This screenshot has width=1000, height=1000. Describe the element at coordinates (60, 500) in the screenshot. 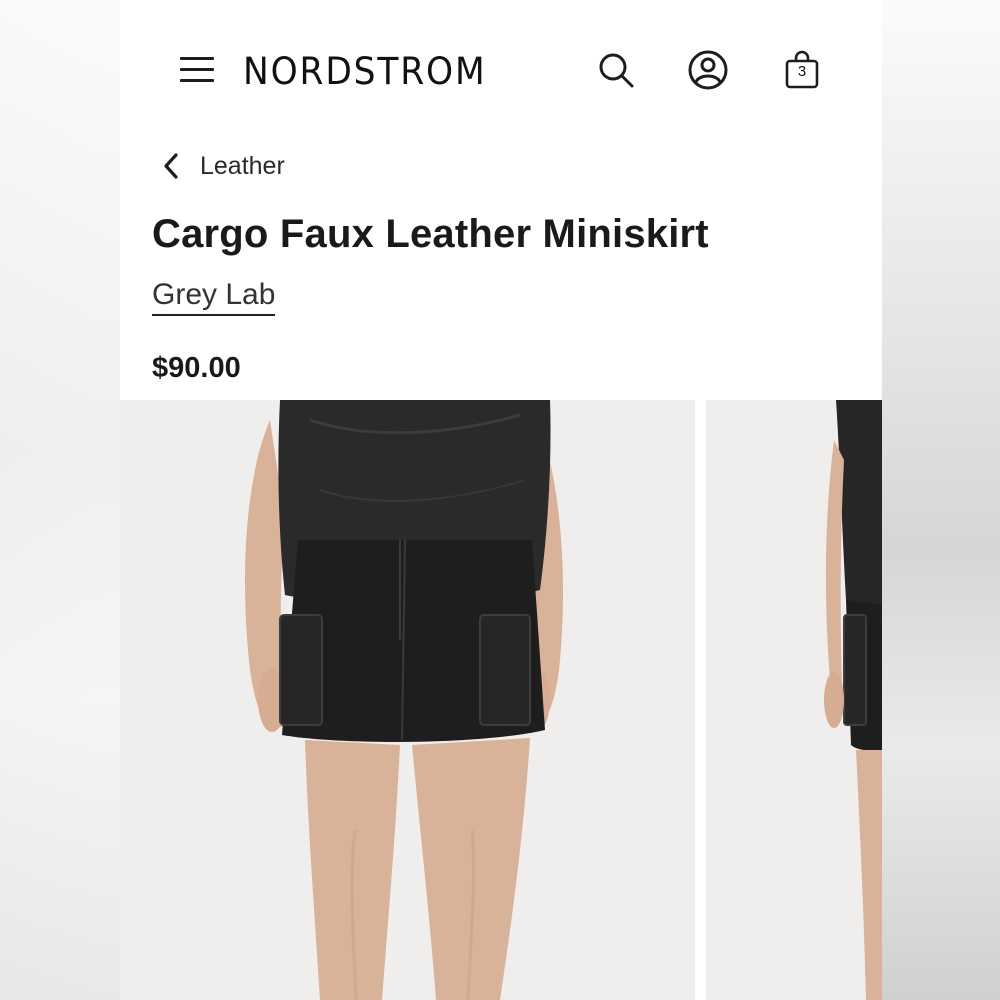

I see `background-blur-left` at that location.